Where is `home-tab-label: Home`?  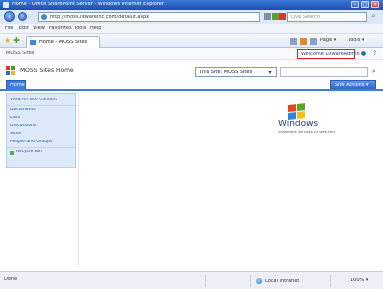
home-tab-label: Home is located at coordinates (17, 85).